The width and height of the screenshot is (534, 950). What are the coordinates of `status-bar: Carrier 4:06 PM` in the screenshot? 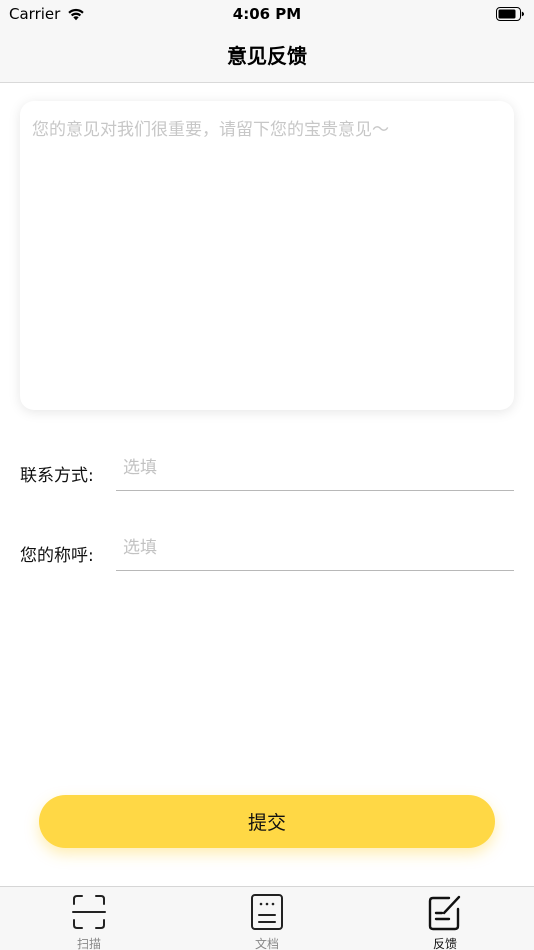 It's located at (267, 14).